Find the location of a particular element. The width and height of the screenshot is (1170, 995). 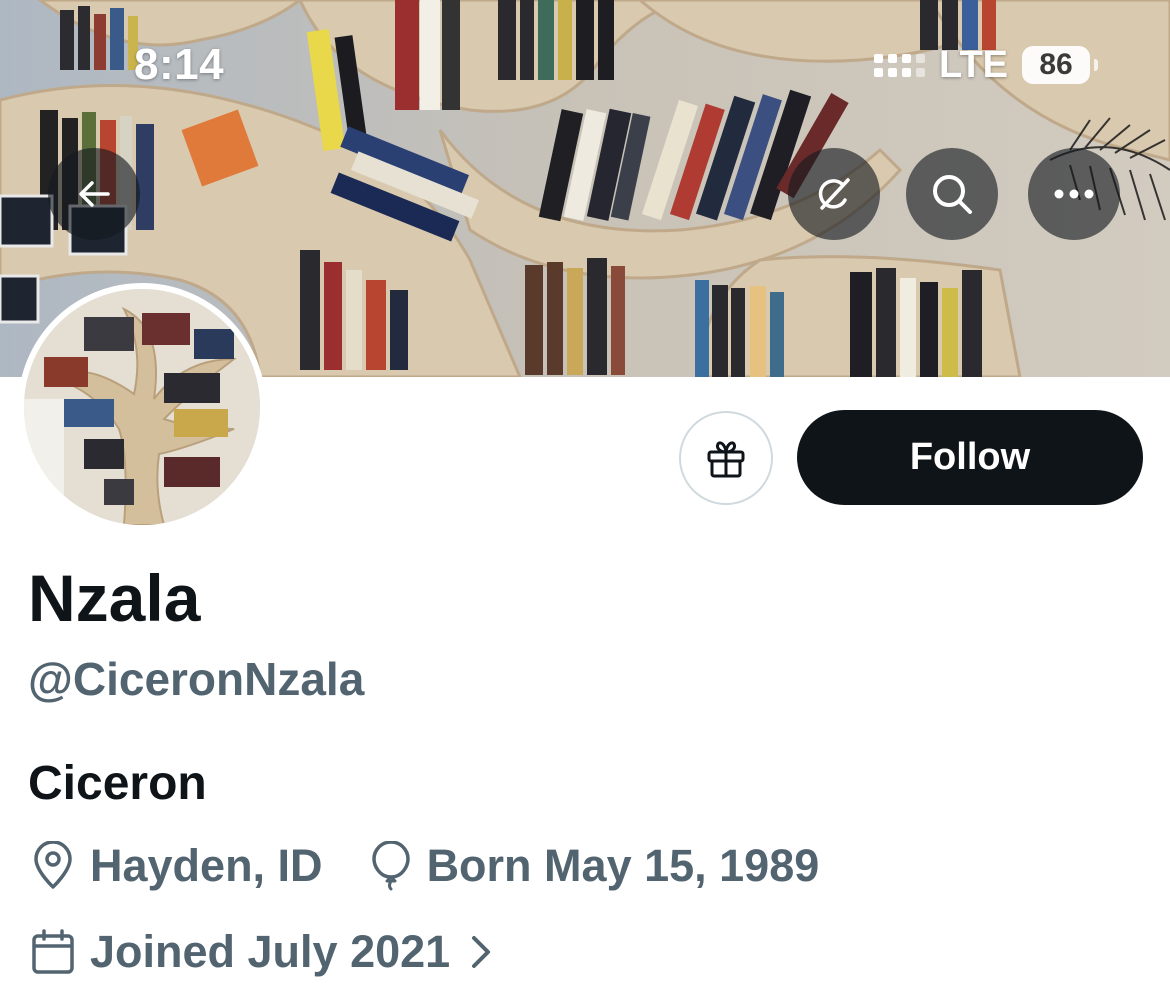

profile-joined-row: Joined July 2021 is located at coordinates (261, 952).